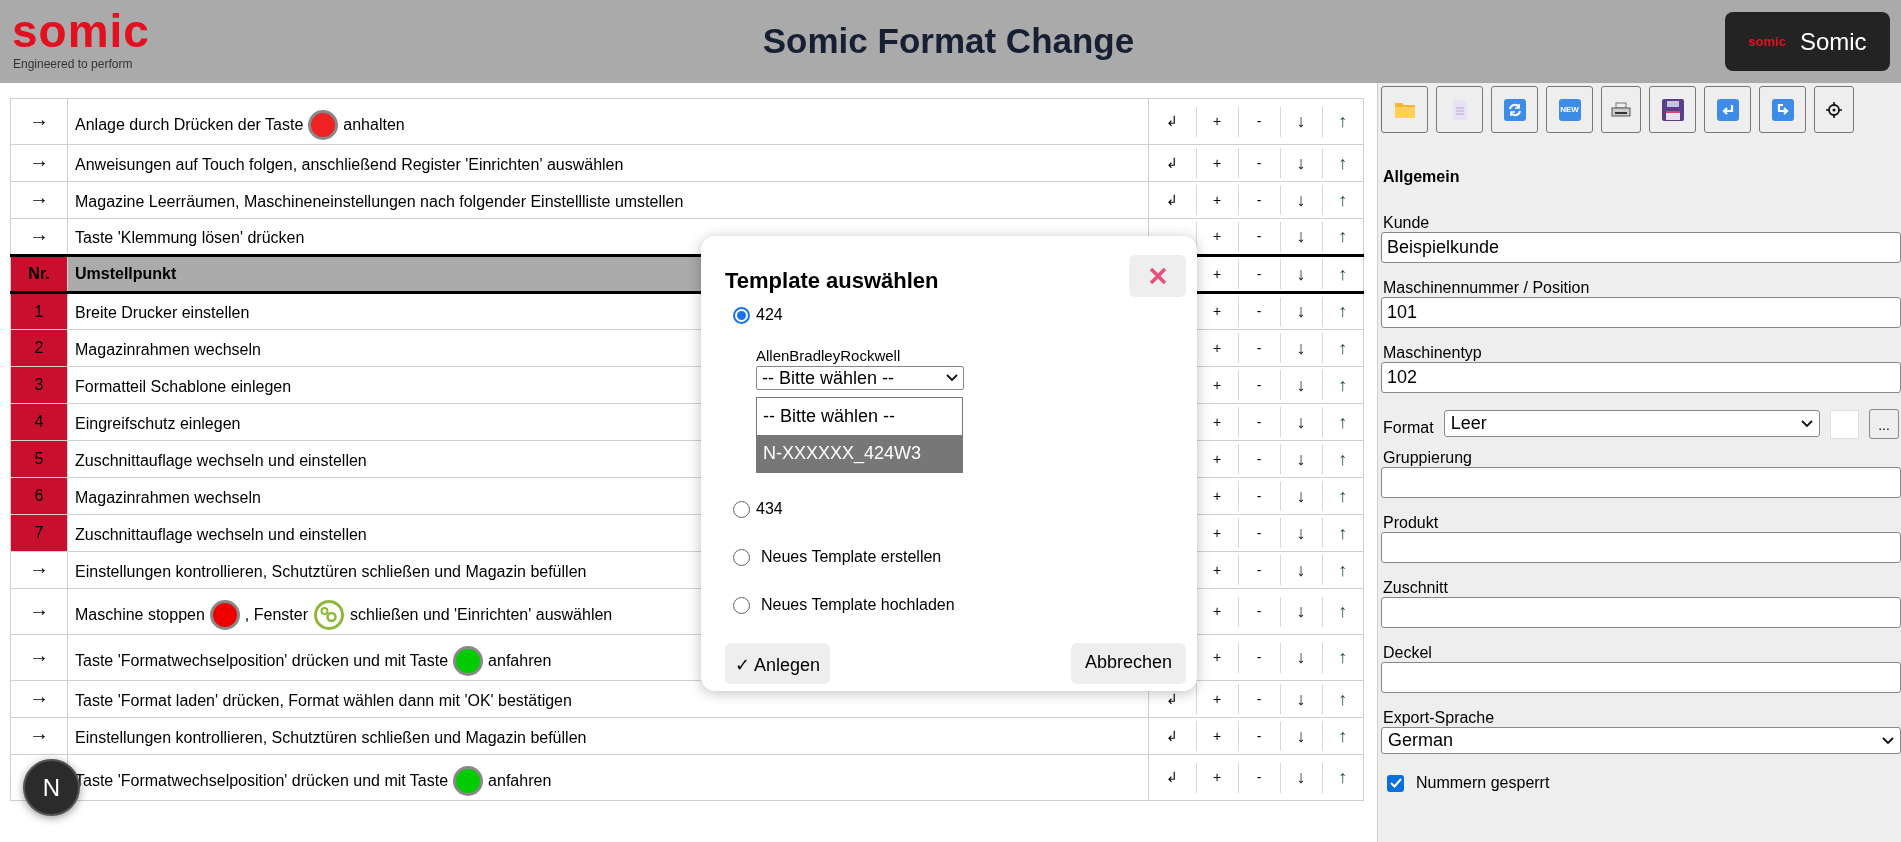 This screenshot has width=1901, height=842. Describe the element at coordinates (860, 378) in the screenshot. I see `template-select: -- Bitte wählen --` at that location.